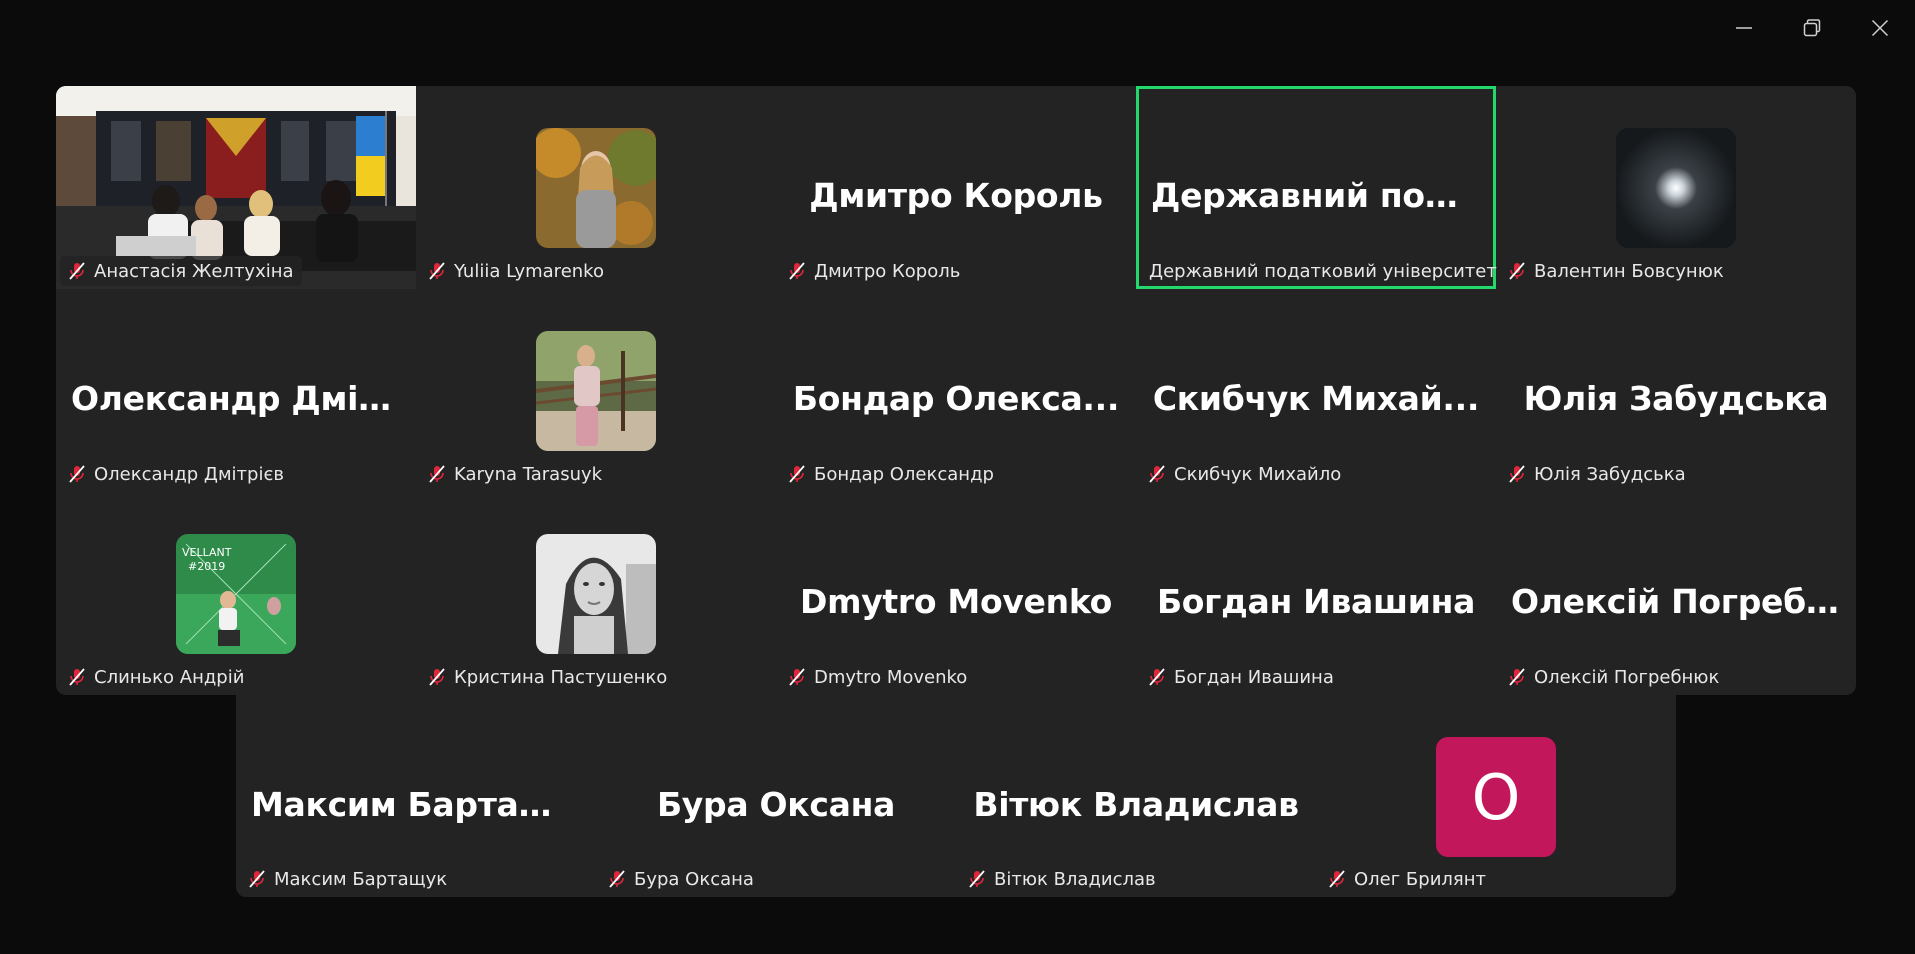  I want to click on participant-tile: Юлія Забудська Юлія Забудська, so click(1676, 390).